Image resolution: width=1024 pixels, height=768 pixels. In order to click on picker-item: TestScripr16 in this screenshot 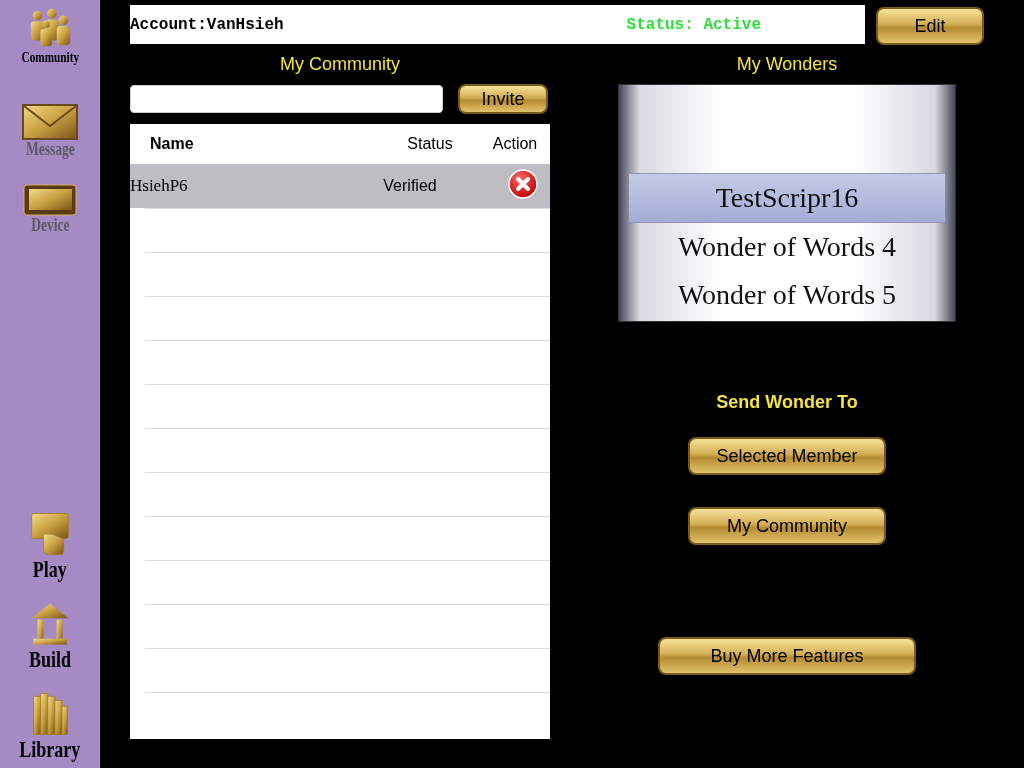, I will do `click(787, 198)`.